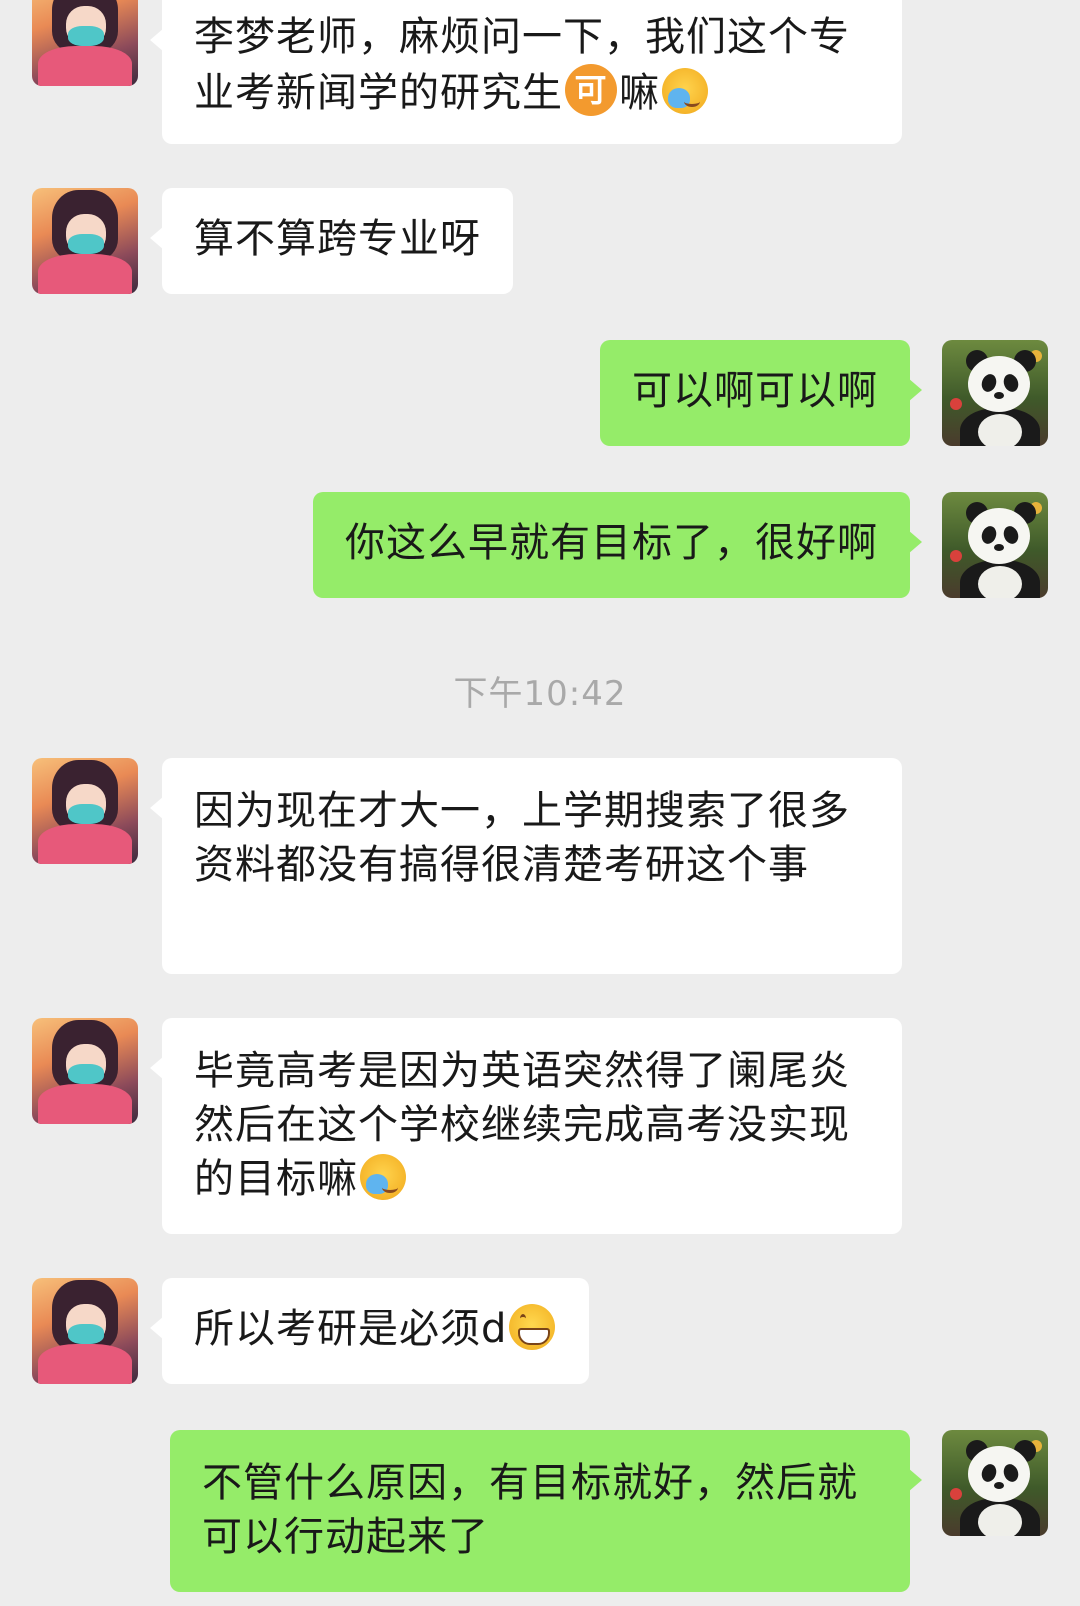  I want to click on message-bubble: 不管什么原因，有目标就好，然后就可以行动起来了, so click(546, 1511).